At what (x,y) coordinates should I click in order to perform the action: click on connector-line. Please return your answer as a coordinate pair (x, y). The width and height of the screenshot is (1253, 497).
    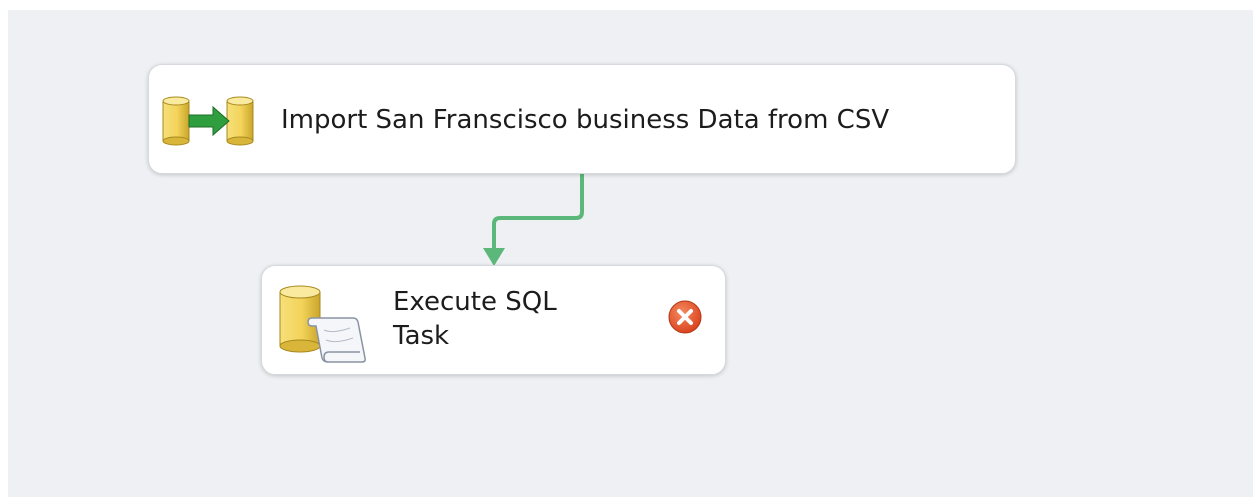
    Looking at the image, I should click on (538, 212).